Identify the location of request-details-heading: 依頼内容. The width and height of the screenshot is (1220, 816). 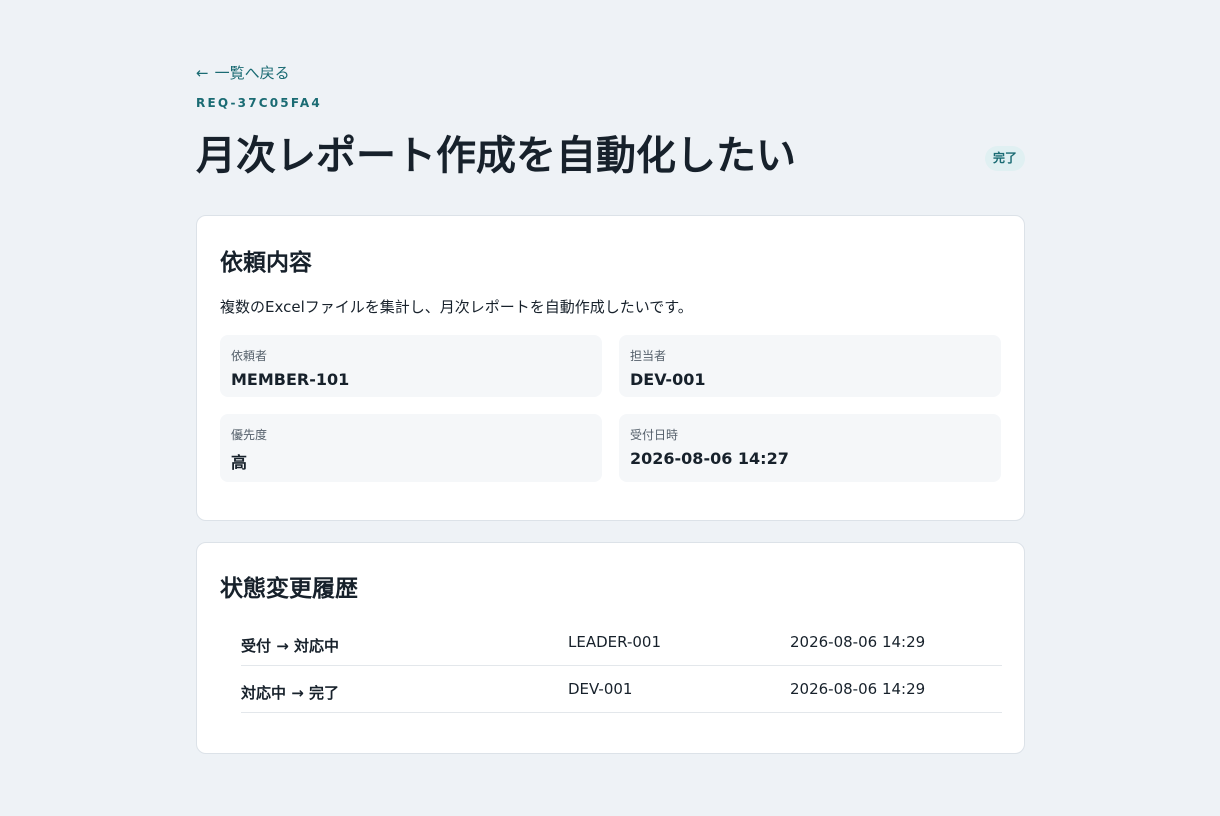
(266, 263).